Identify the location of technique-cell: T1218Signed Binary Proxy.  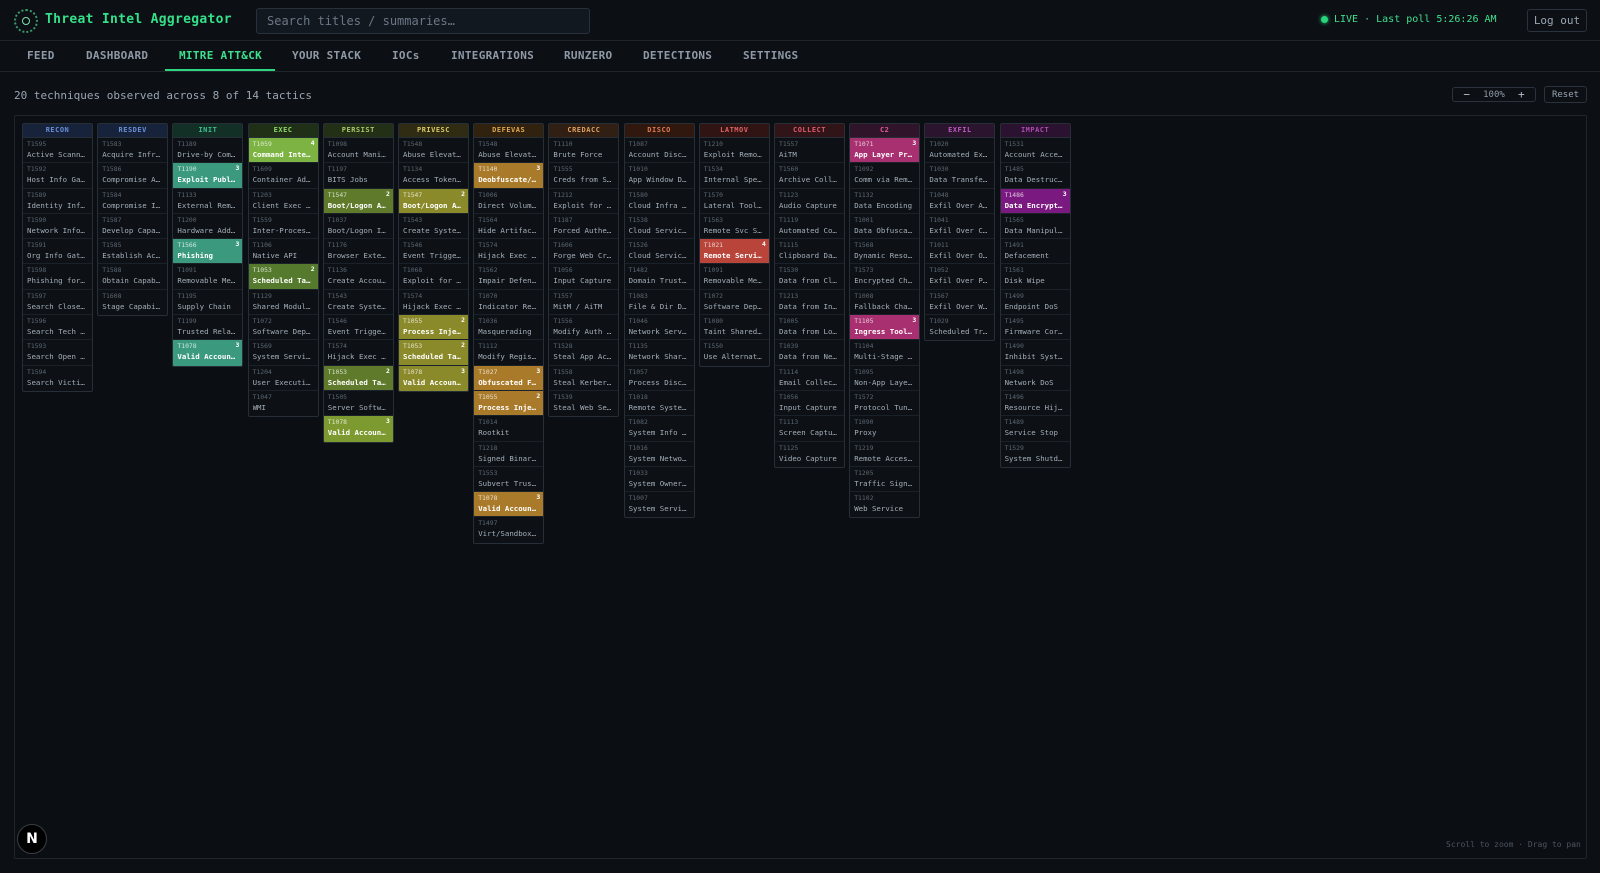
(509, 454).